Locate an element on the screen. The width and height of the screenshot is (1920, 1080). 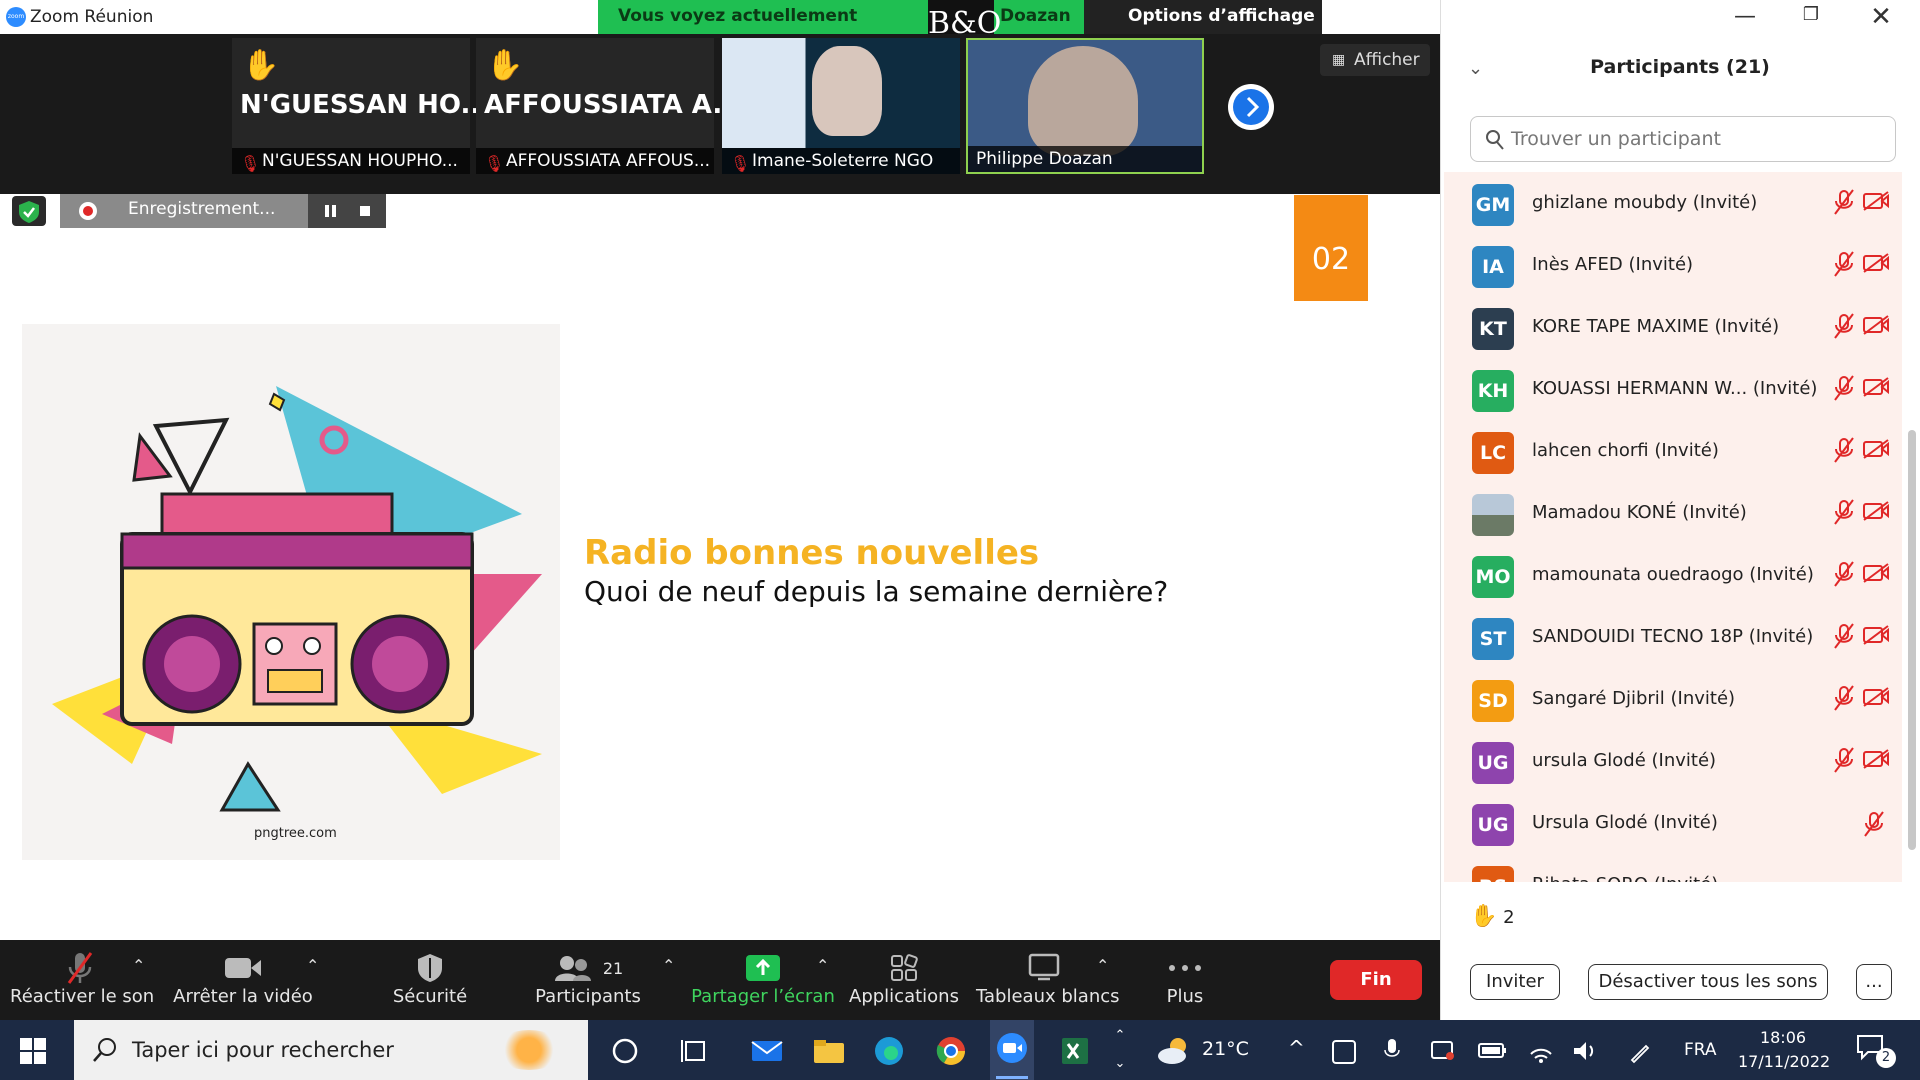
show-gallery-button: ▦ Afficher is located at coordinates (1375, 60).